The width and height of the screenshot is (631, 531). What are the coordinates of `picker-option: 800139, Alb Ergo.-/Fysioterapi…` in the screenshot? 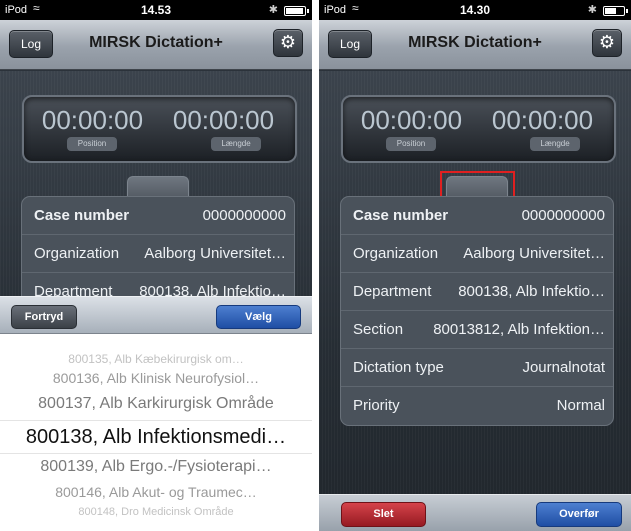 It's located at (156, 467).